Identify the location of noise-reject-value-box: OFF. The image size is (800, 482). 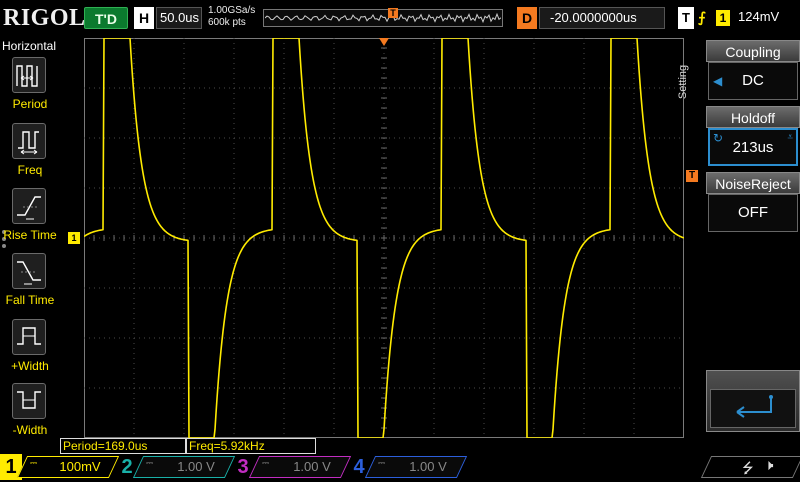
(753, 213).